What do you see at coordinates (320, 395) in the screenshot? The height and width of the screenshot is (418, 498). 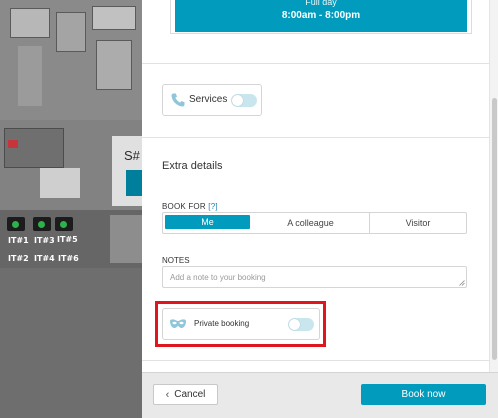 I see `panel-footer: ‹ Cancel Book now` at bounding box center [320, 395].